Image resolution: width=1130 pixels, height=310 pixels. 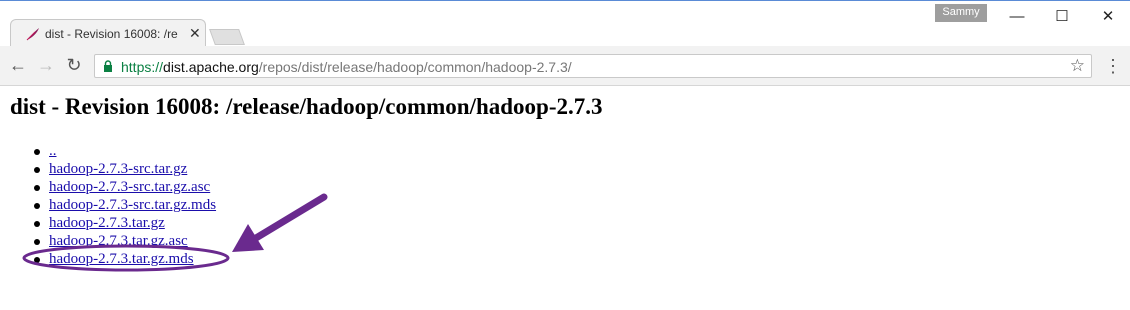 I want to click on file-link: hadoop-2.7.3-src.tar.gz, so click(x=118, y=169).